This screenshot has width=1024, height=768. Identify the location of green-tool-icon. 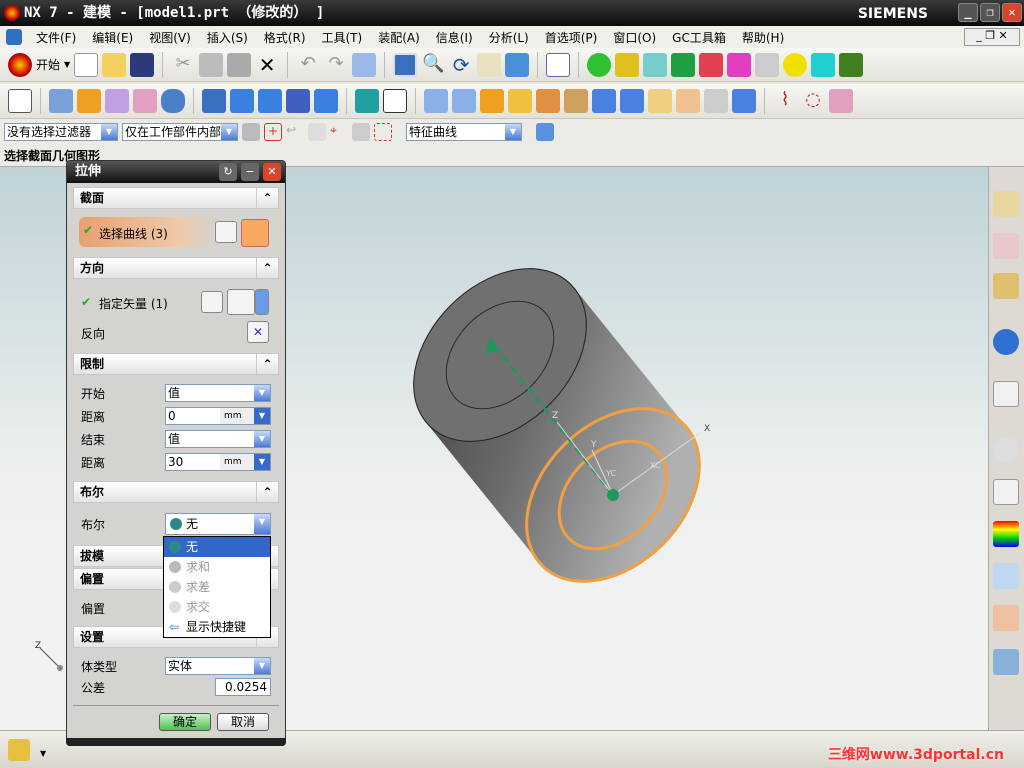
(851, 64).